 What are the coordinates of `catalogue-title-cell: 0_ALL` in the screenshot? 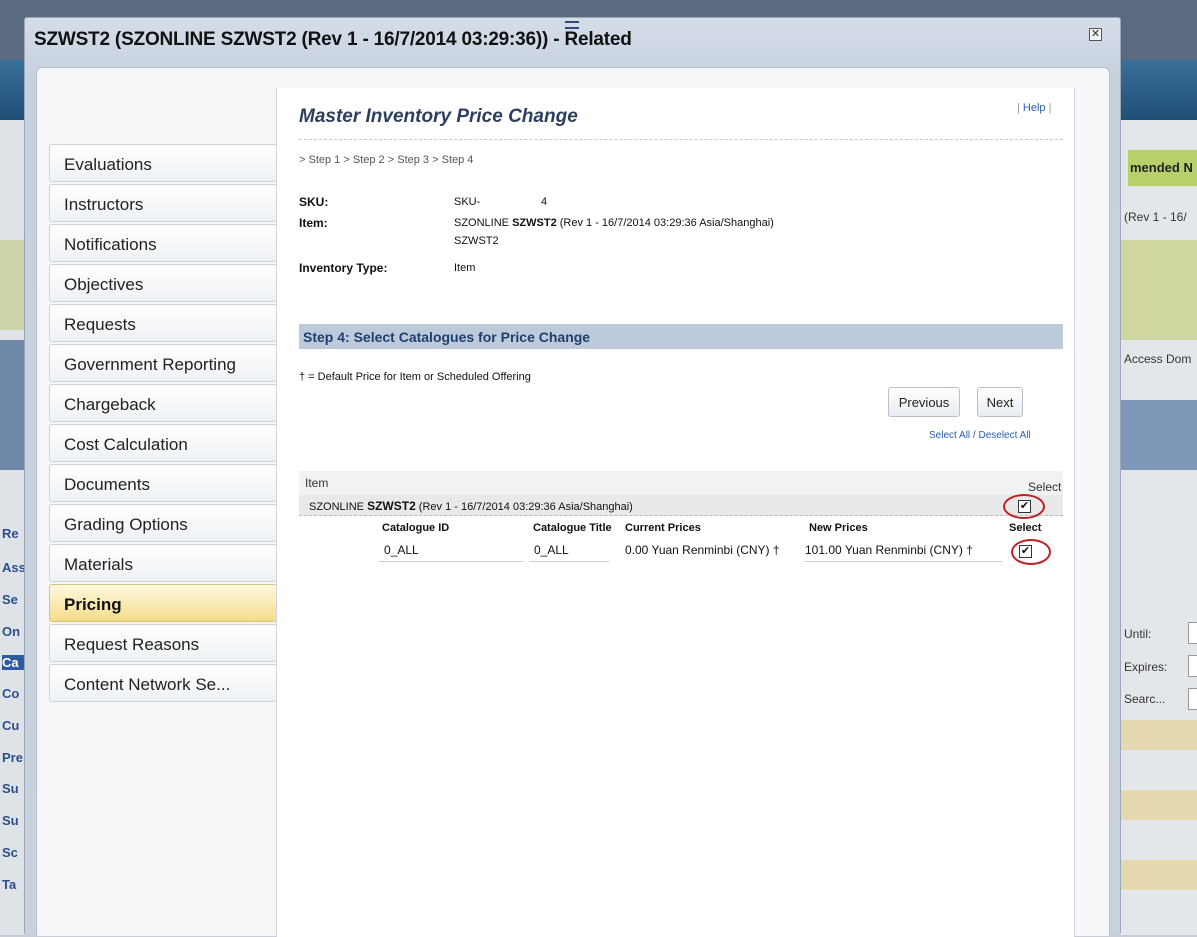 It's located at (551, 550).